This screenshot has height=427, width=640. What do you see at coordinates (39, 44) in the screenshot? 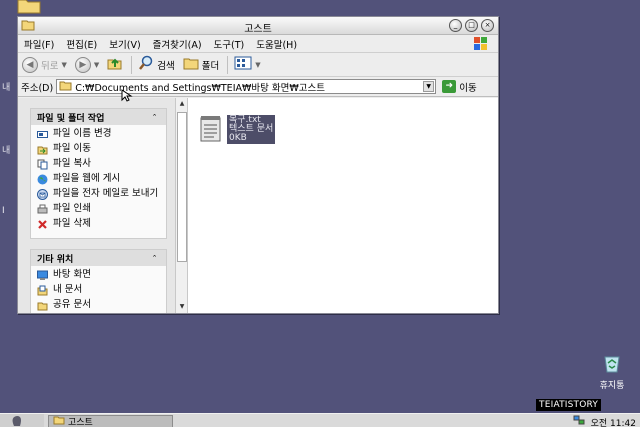
I see `menu-file: 파일(F)` at bounding box center [39, 44].